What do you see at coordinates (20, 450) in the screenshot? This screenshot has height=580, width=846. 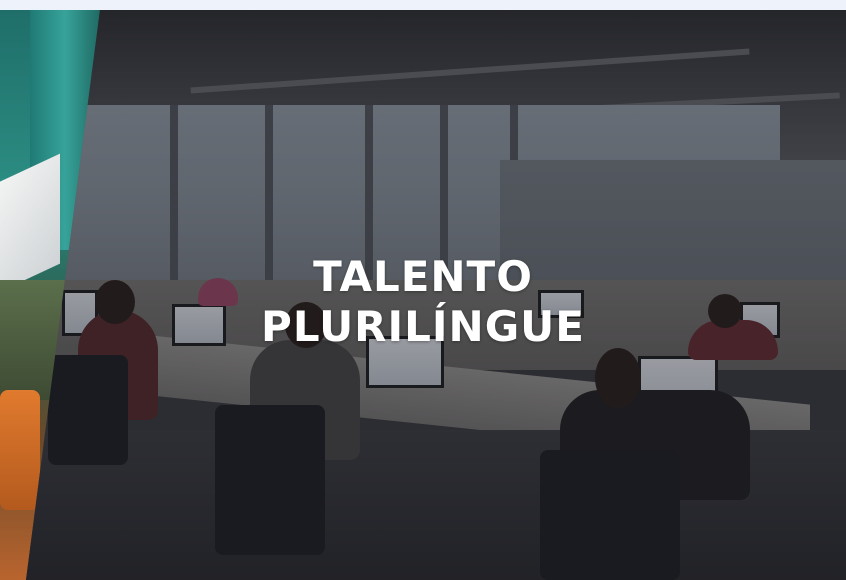 I see `orange-chair` at bounding box center [20, 450].